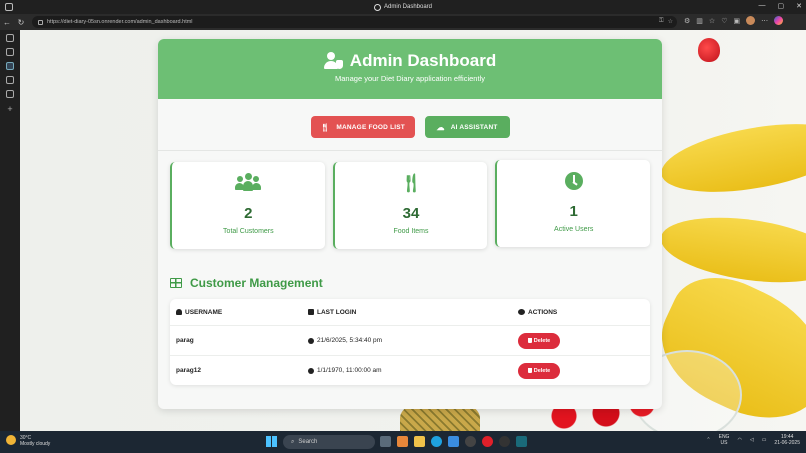  What do you see at coordinates (10, 66) in the screenshot?
I see `active-tab-icon` at bounding box center [10, 66].